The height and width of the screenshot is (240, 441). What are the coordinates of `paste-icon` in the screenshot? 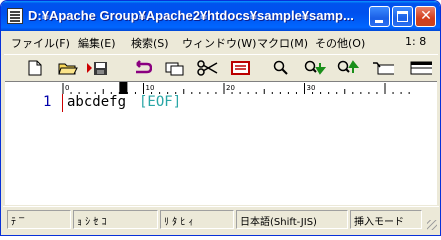 It's located at (240, 68).